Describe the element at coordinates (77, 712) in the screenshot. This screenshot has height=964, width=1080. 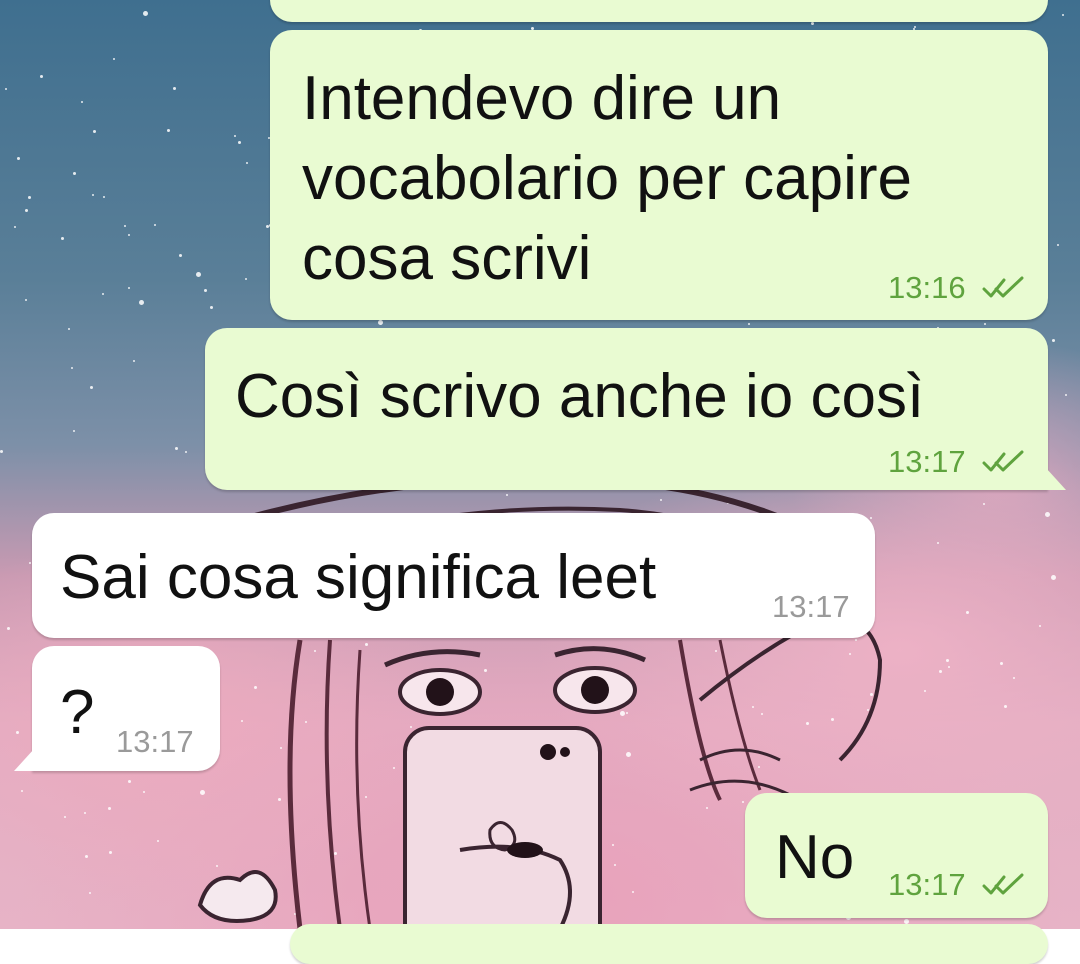
I see `message-text: ?` at that location.